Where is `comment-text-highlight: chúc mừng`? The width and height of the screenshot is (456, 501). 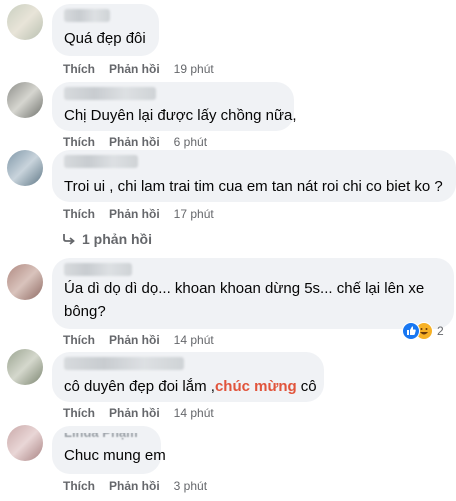 comment-text-highlight: chúc mừng is located at coordinates (255, 386).